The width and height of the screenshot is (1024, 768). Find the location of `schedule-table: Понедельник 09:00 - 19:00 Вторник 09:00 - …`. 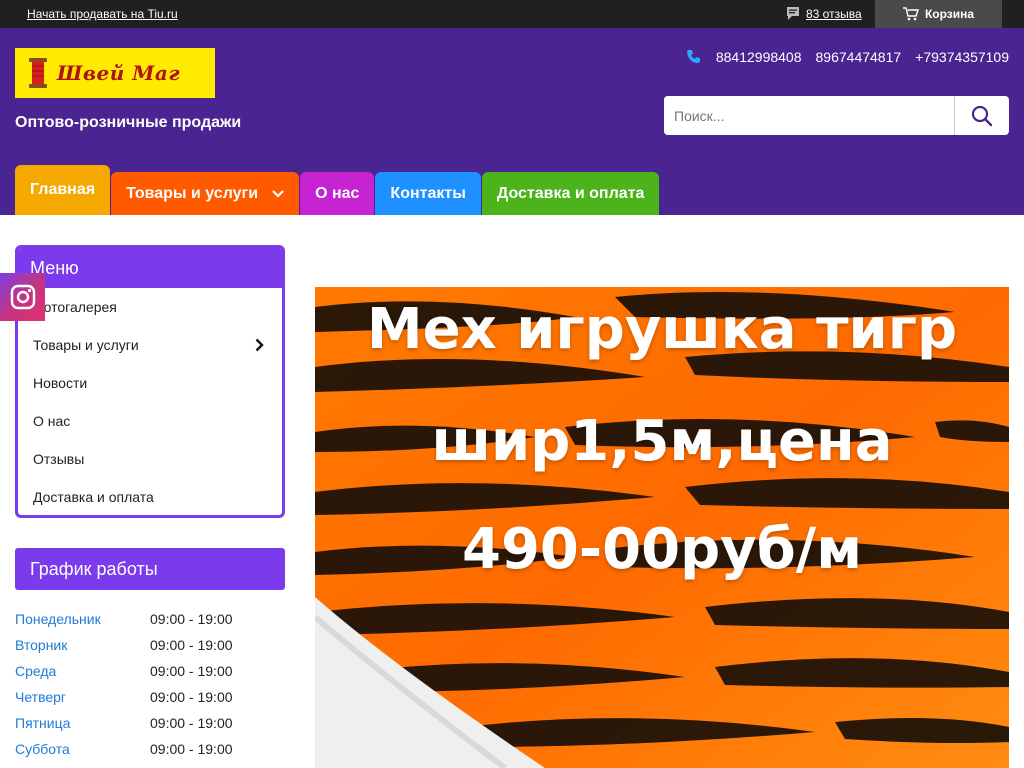

schedule-table: Понедельник 09:00 - 19:00 Вторник 09:00 - … is located at coordinates (150, 684).